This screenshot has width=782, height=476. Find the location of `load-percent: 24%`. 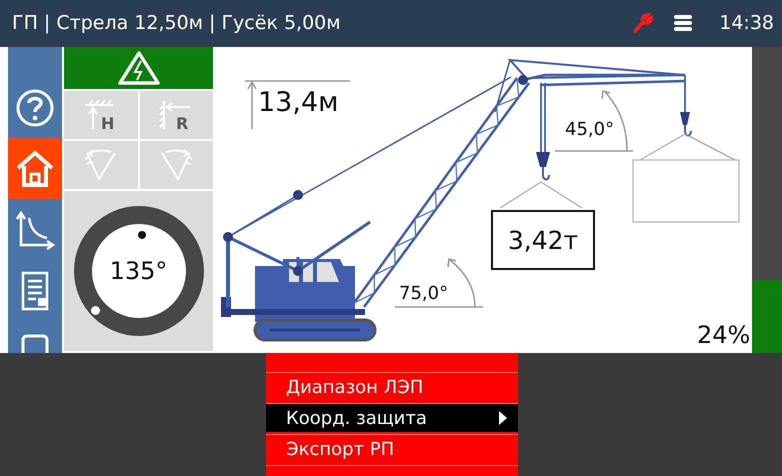

load-percent: 24% is located at coordinates (723, 335).